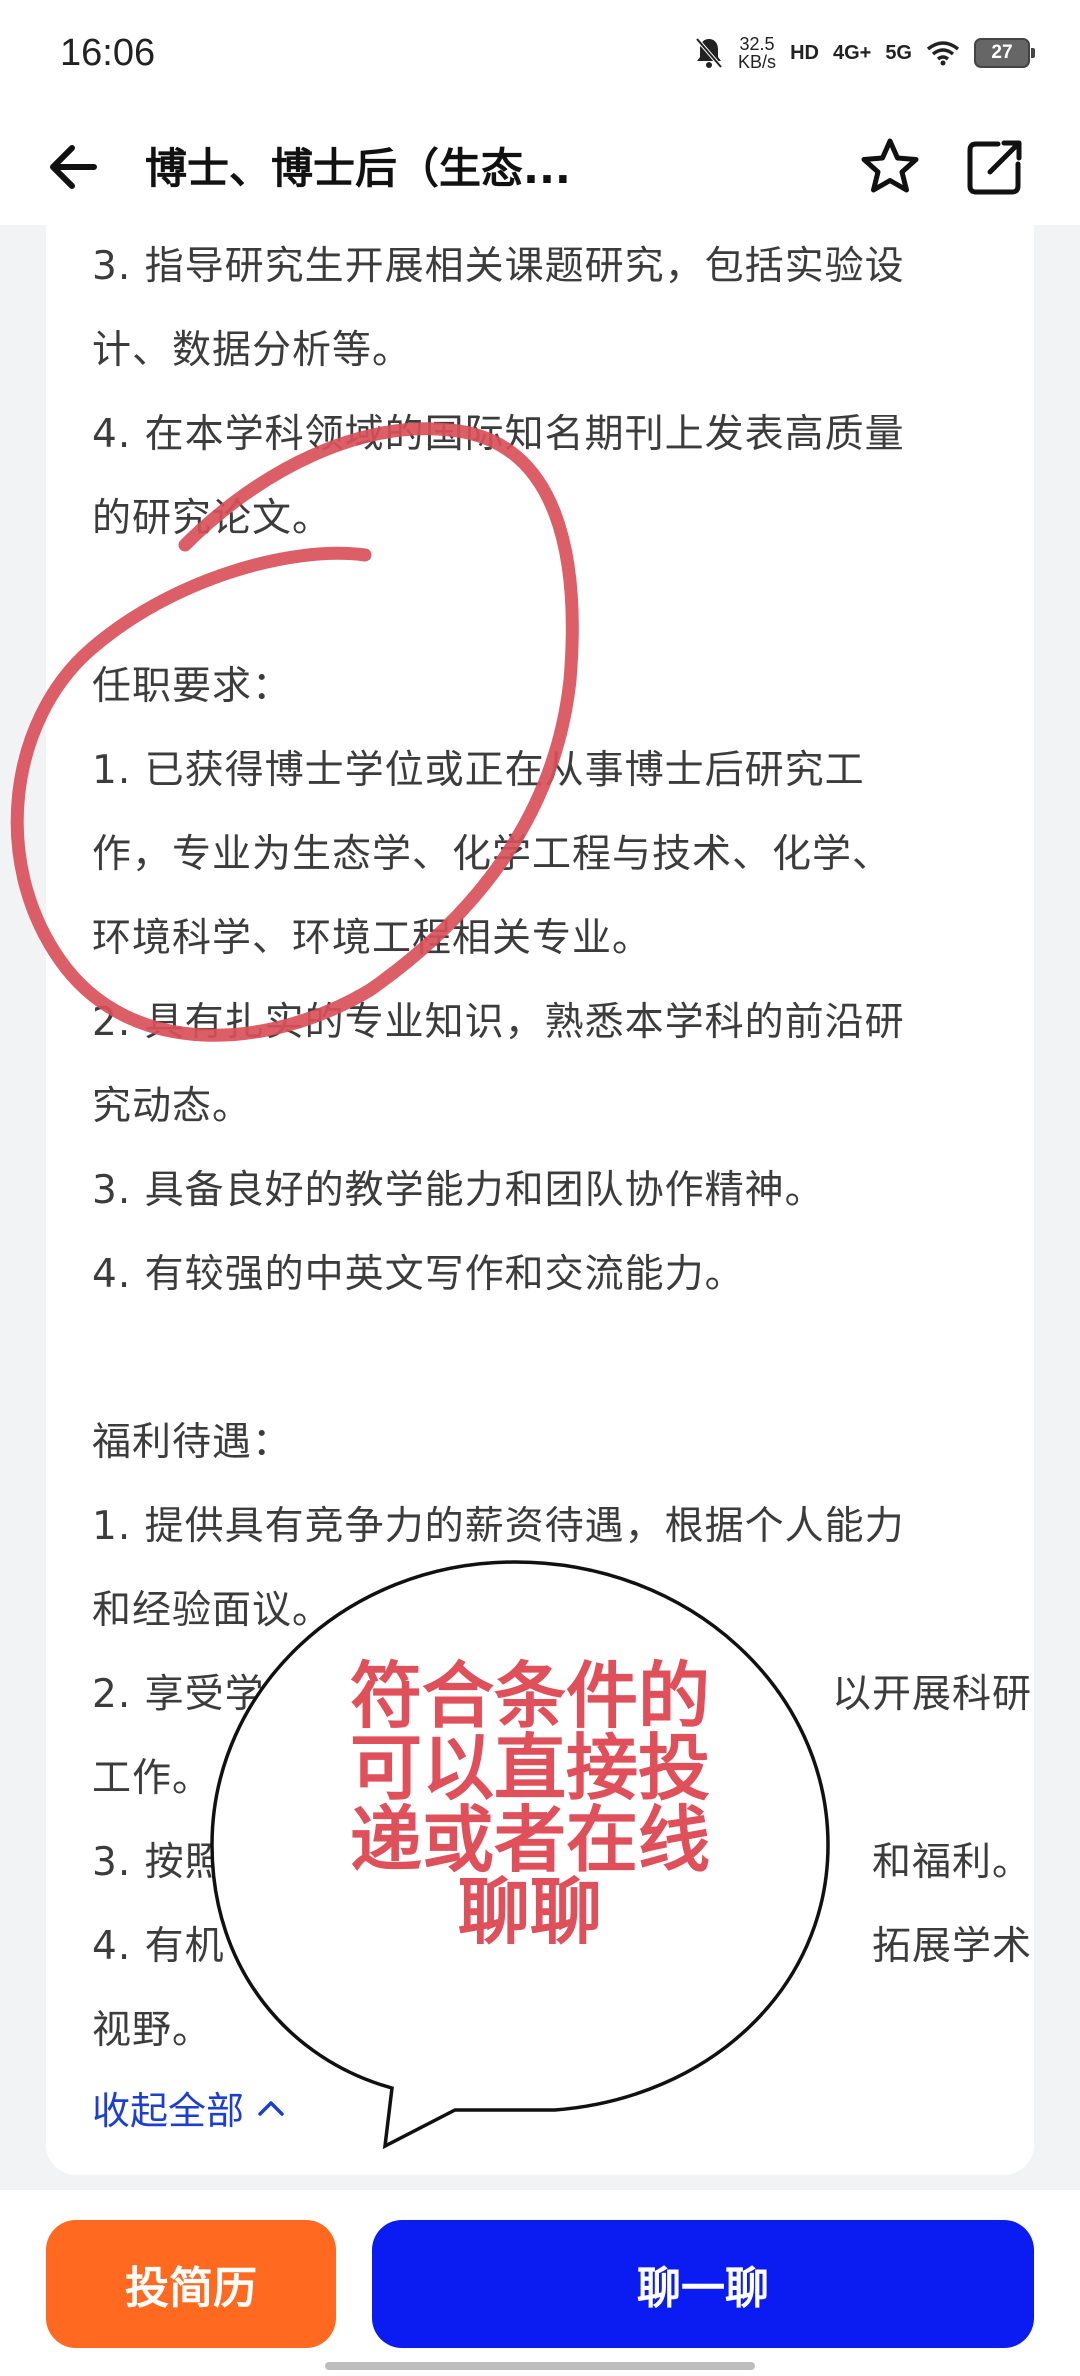  I want to click on desc-line: 3. 具备良好的教学能力和团队协作精神。, so click(458, 1190).